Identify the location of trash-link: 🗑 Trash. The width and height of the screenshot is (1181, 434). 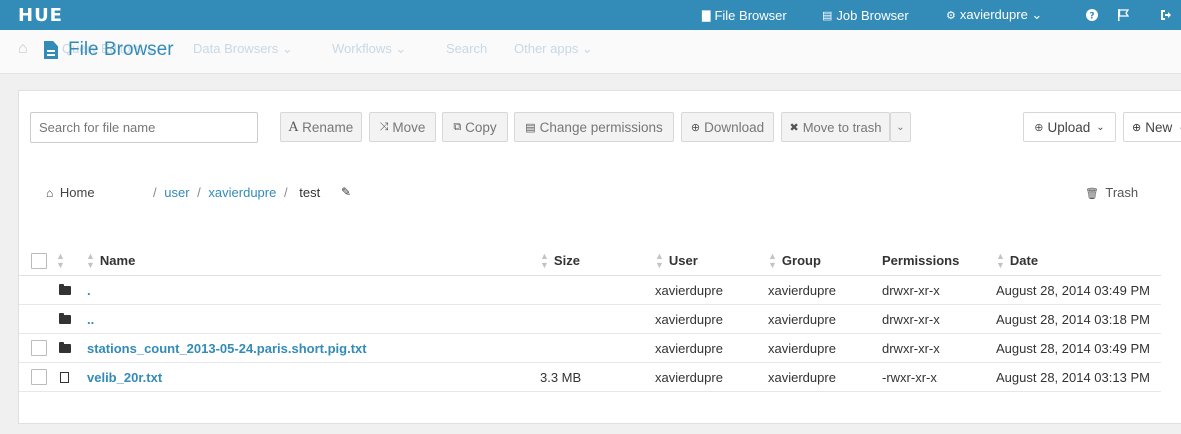
(1111, 192).